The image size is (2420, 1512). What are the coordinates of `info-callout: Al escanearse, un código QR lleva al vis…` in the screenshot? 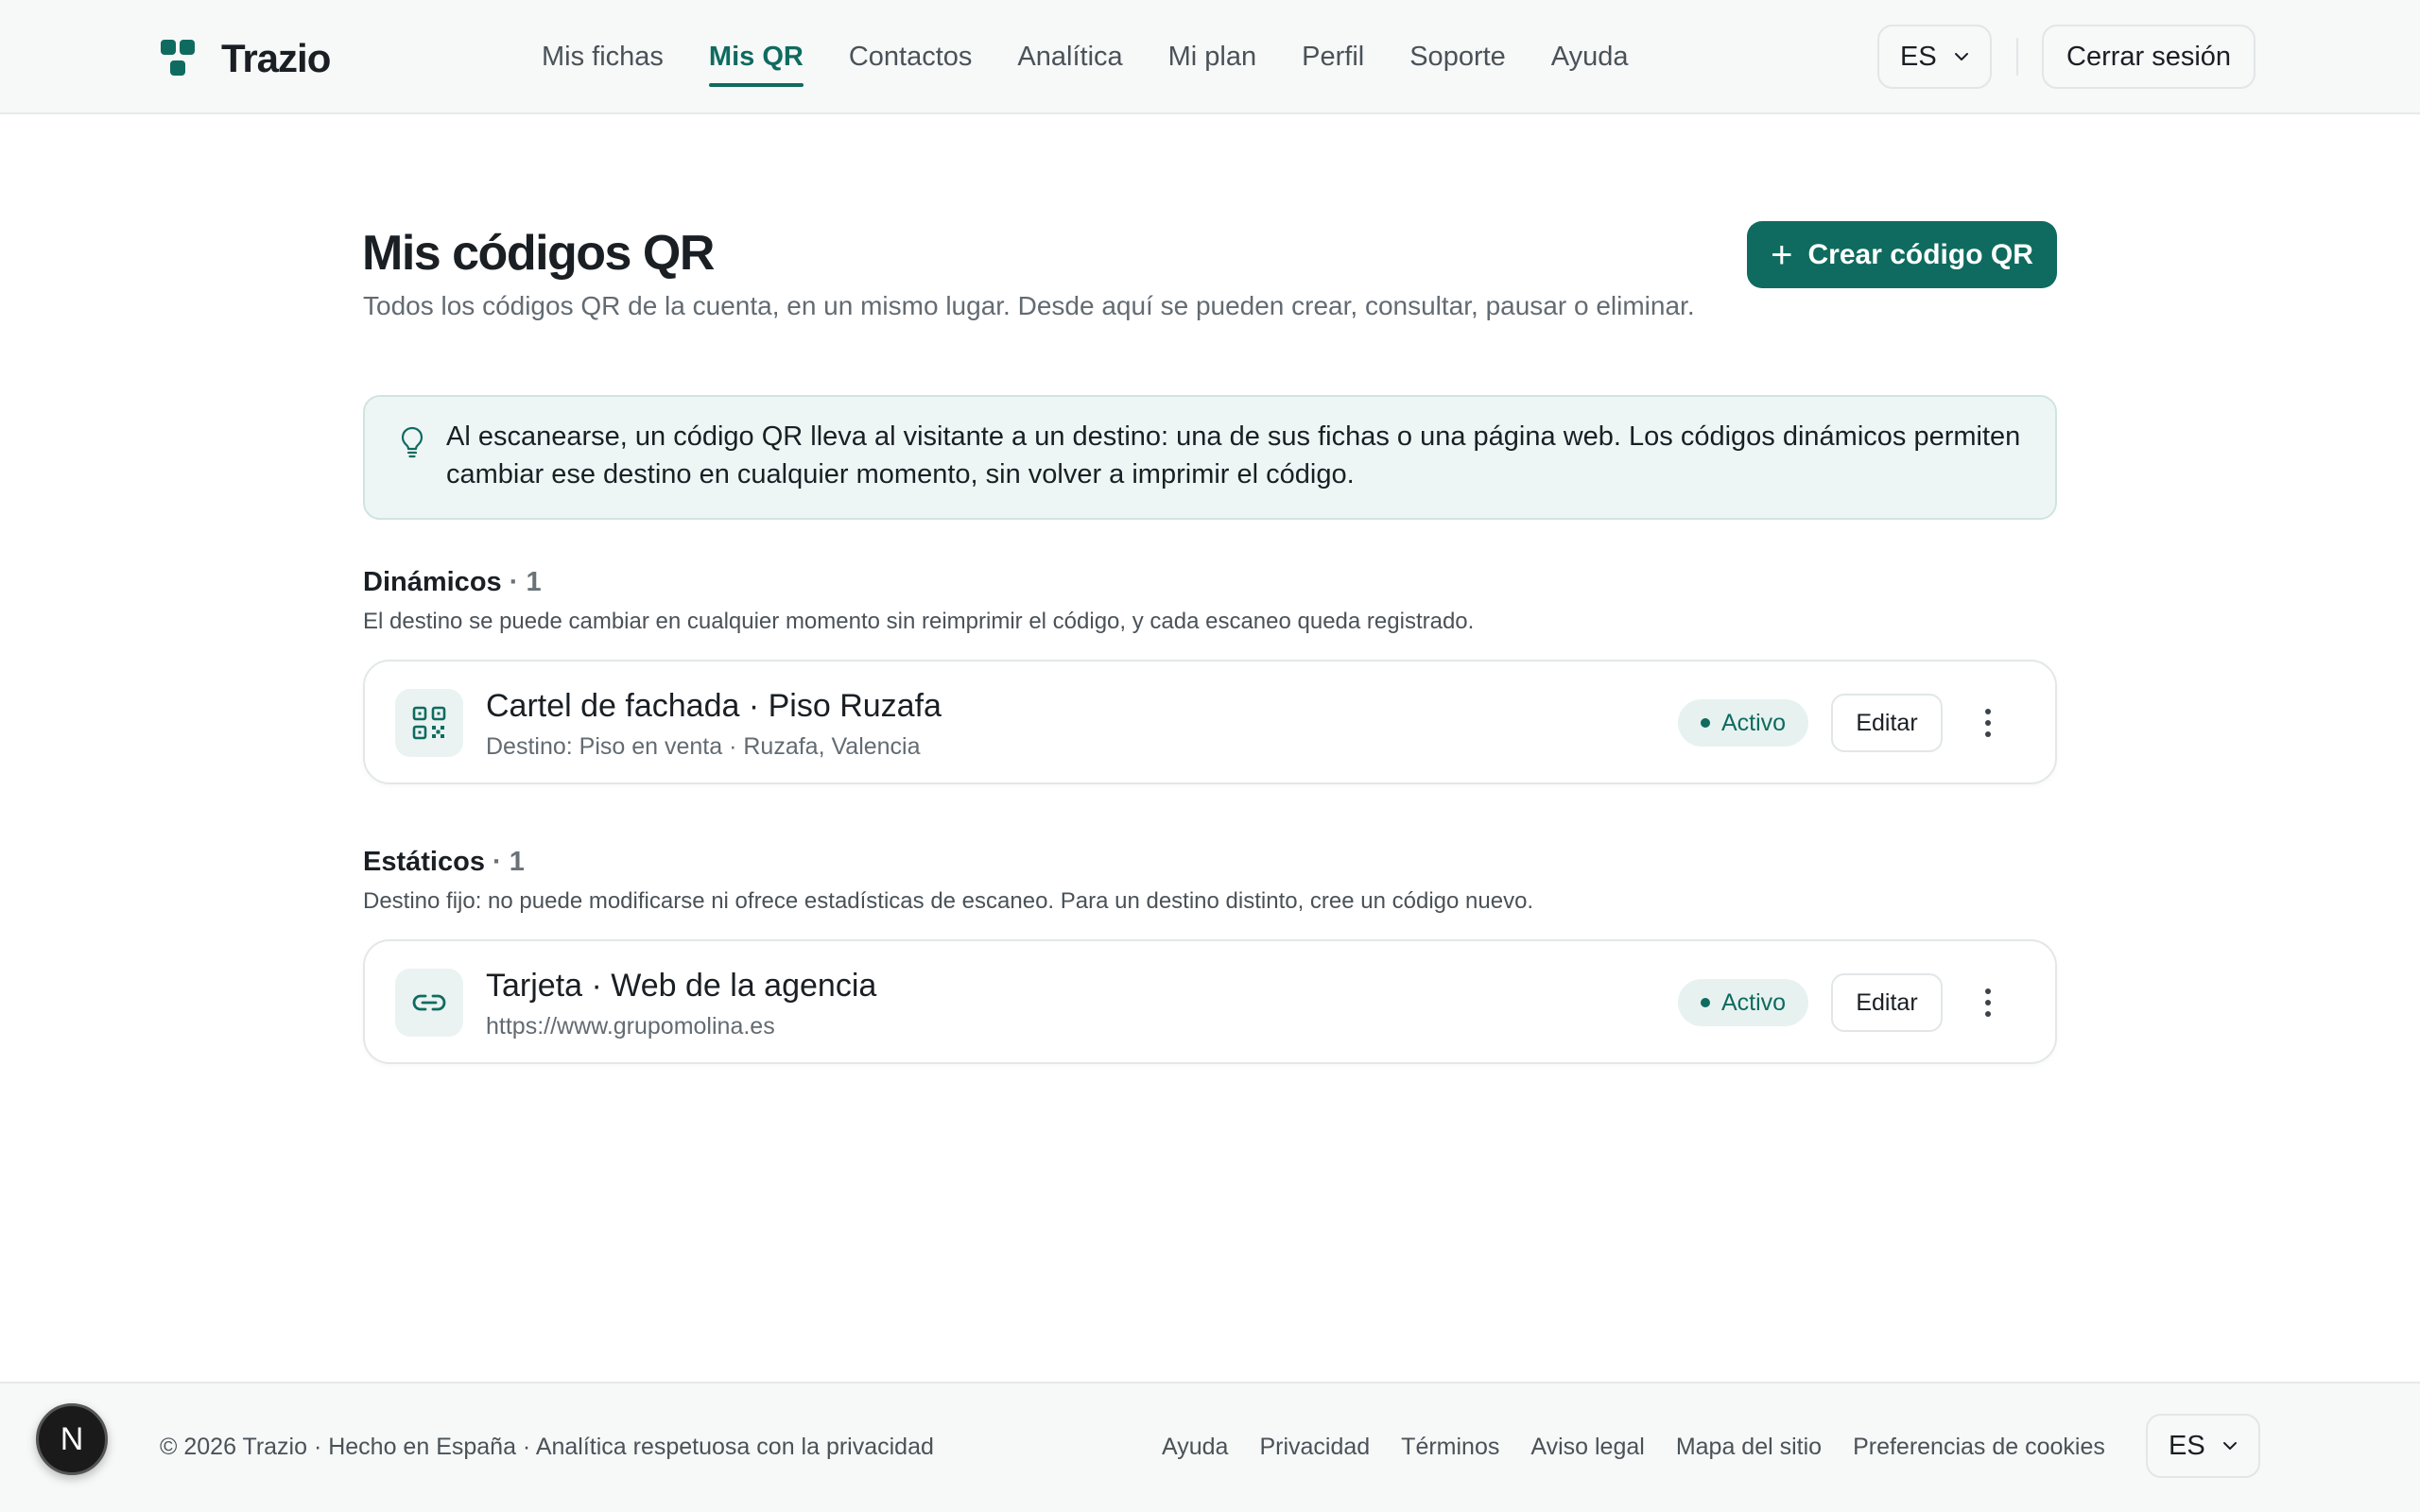 It's located at (1210, 457).